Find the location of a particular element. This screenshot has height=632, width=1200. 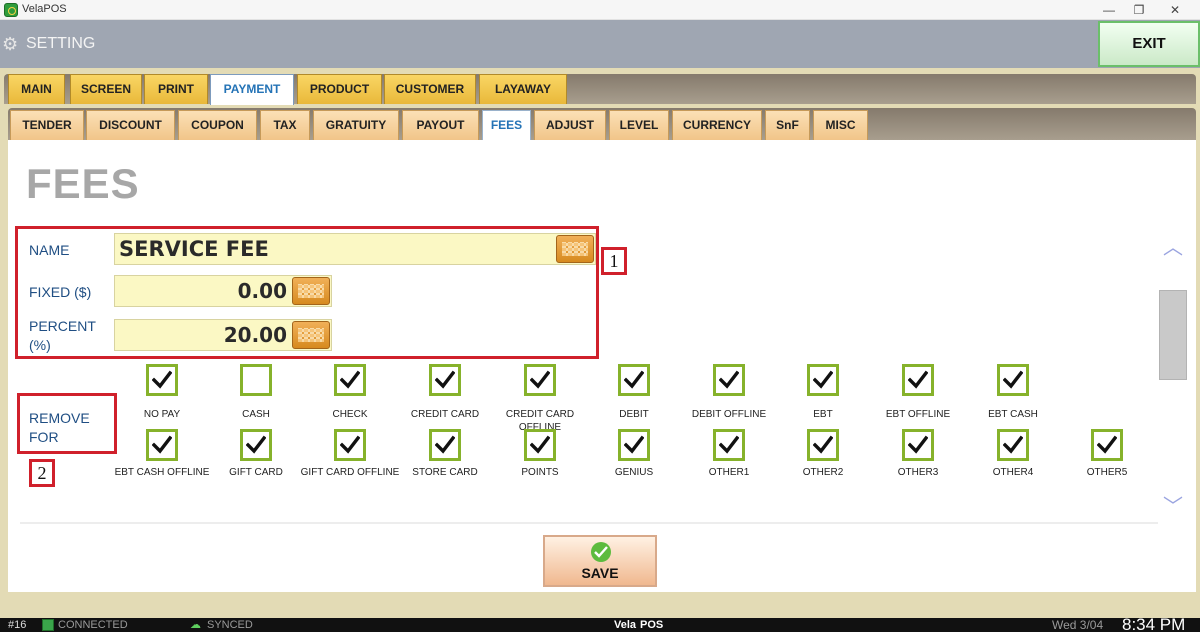

checkbox-other2 is located at coordinates (823, 445).